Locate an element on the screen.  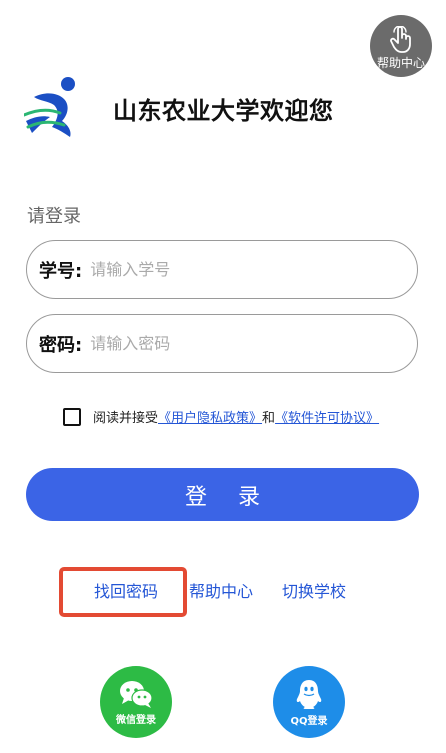
privacy-policy-link: 《用户隐私政策》 is located at coordinates (210, 416).